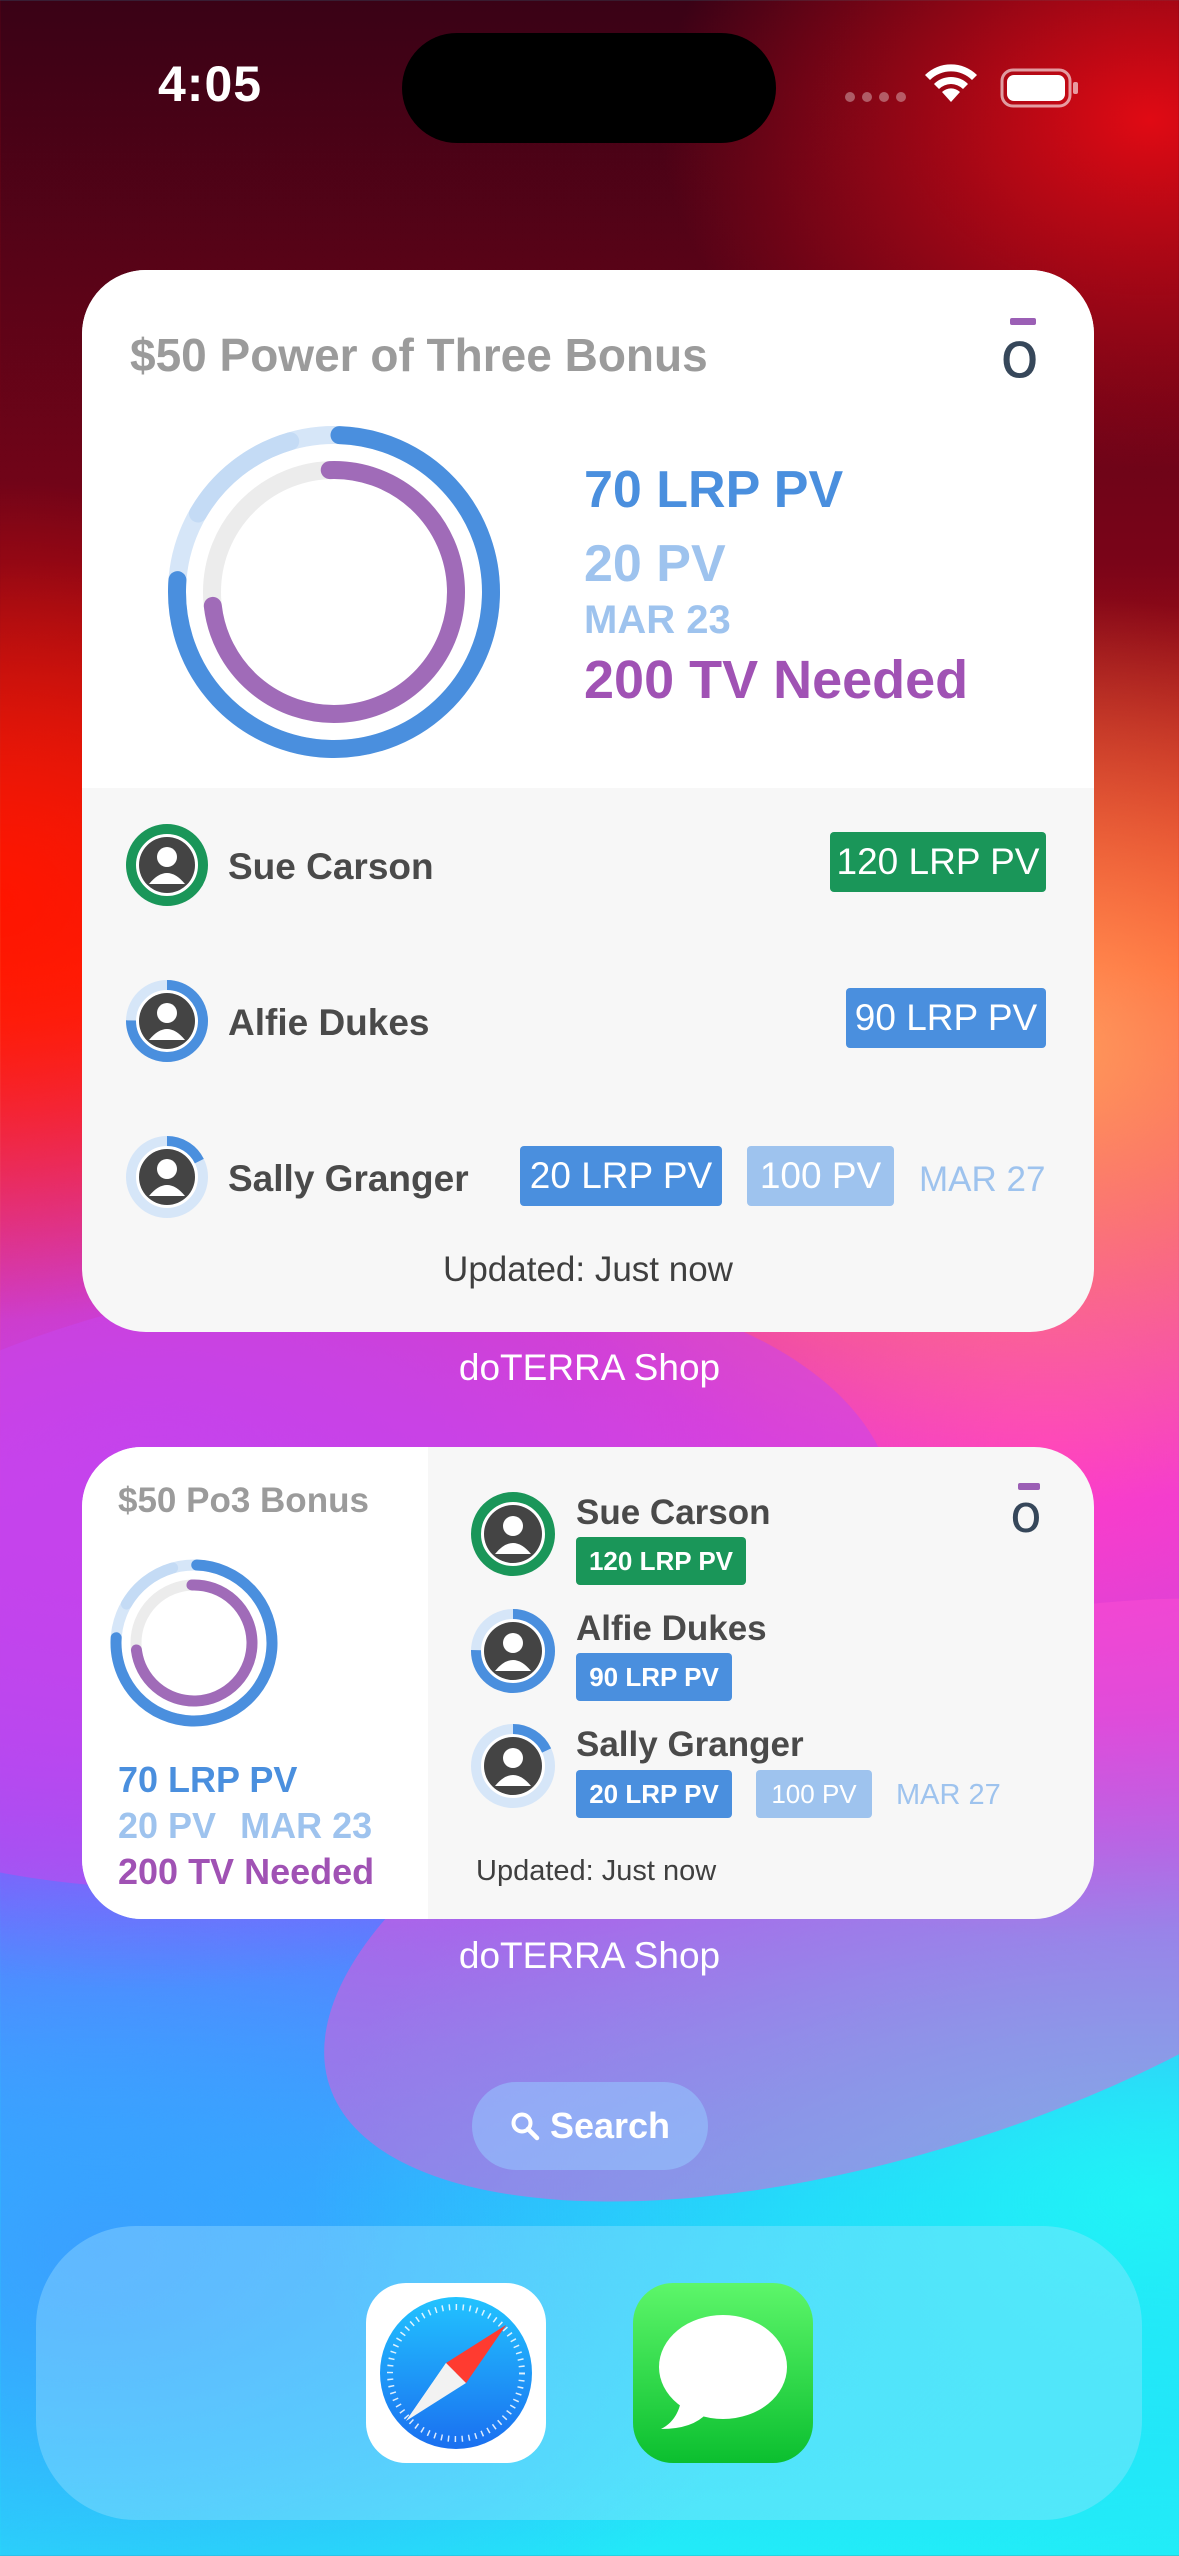  I want to click on messages-bubble-icon, so click(723, 2372).